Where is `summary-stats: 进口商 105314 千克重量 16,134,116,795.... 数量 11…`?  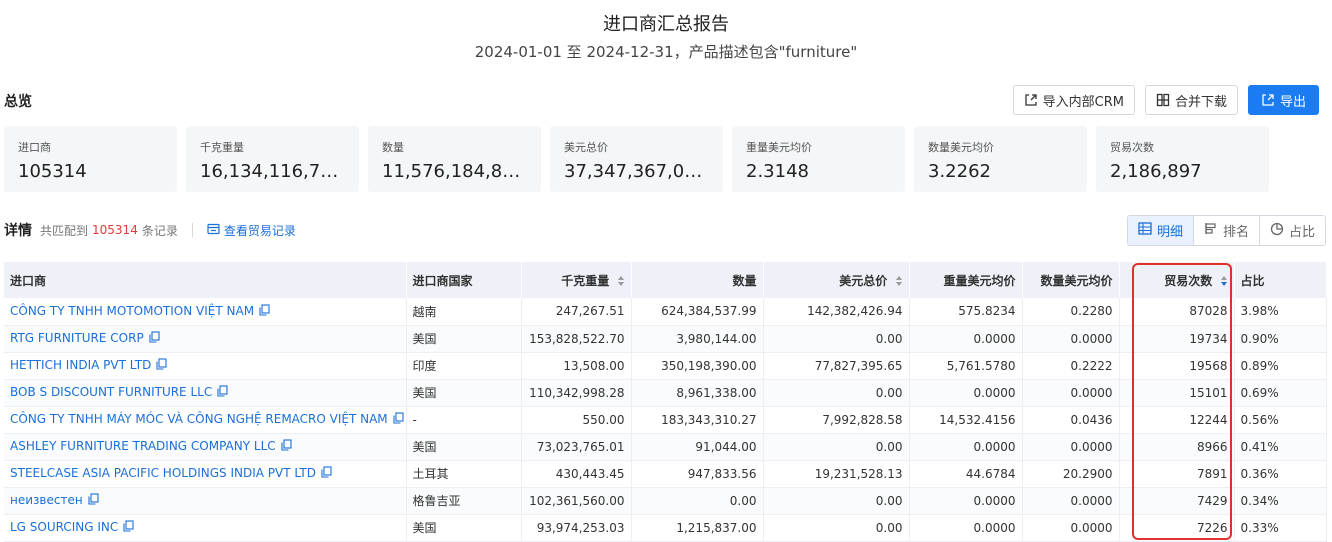
summary-stats: 进口商 105314 千克重量 16,134,116,795.... 数量 11… is located at coordinates (636, 159).